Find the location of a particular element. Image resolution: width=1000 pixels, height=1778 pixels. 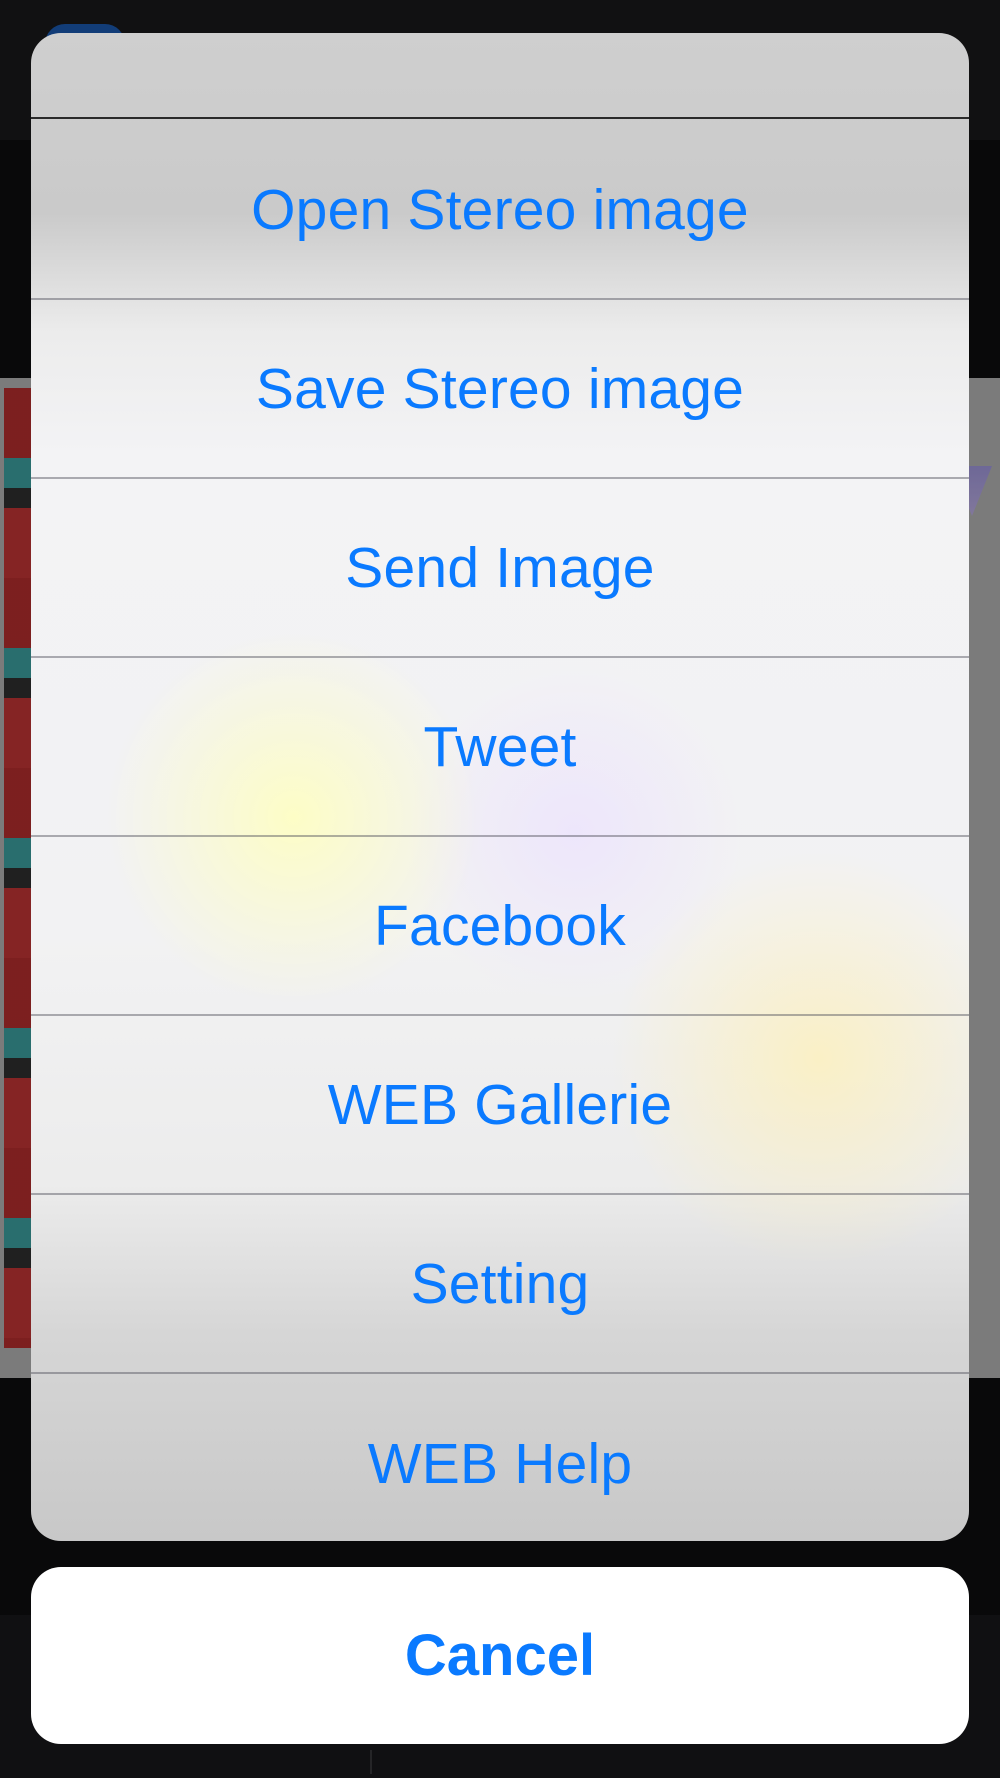

cancel-button: Cancel is located at coordinates (500, 1655).